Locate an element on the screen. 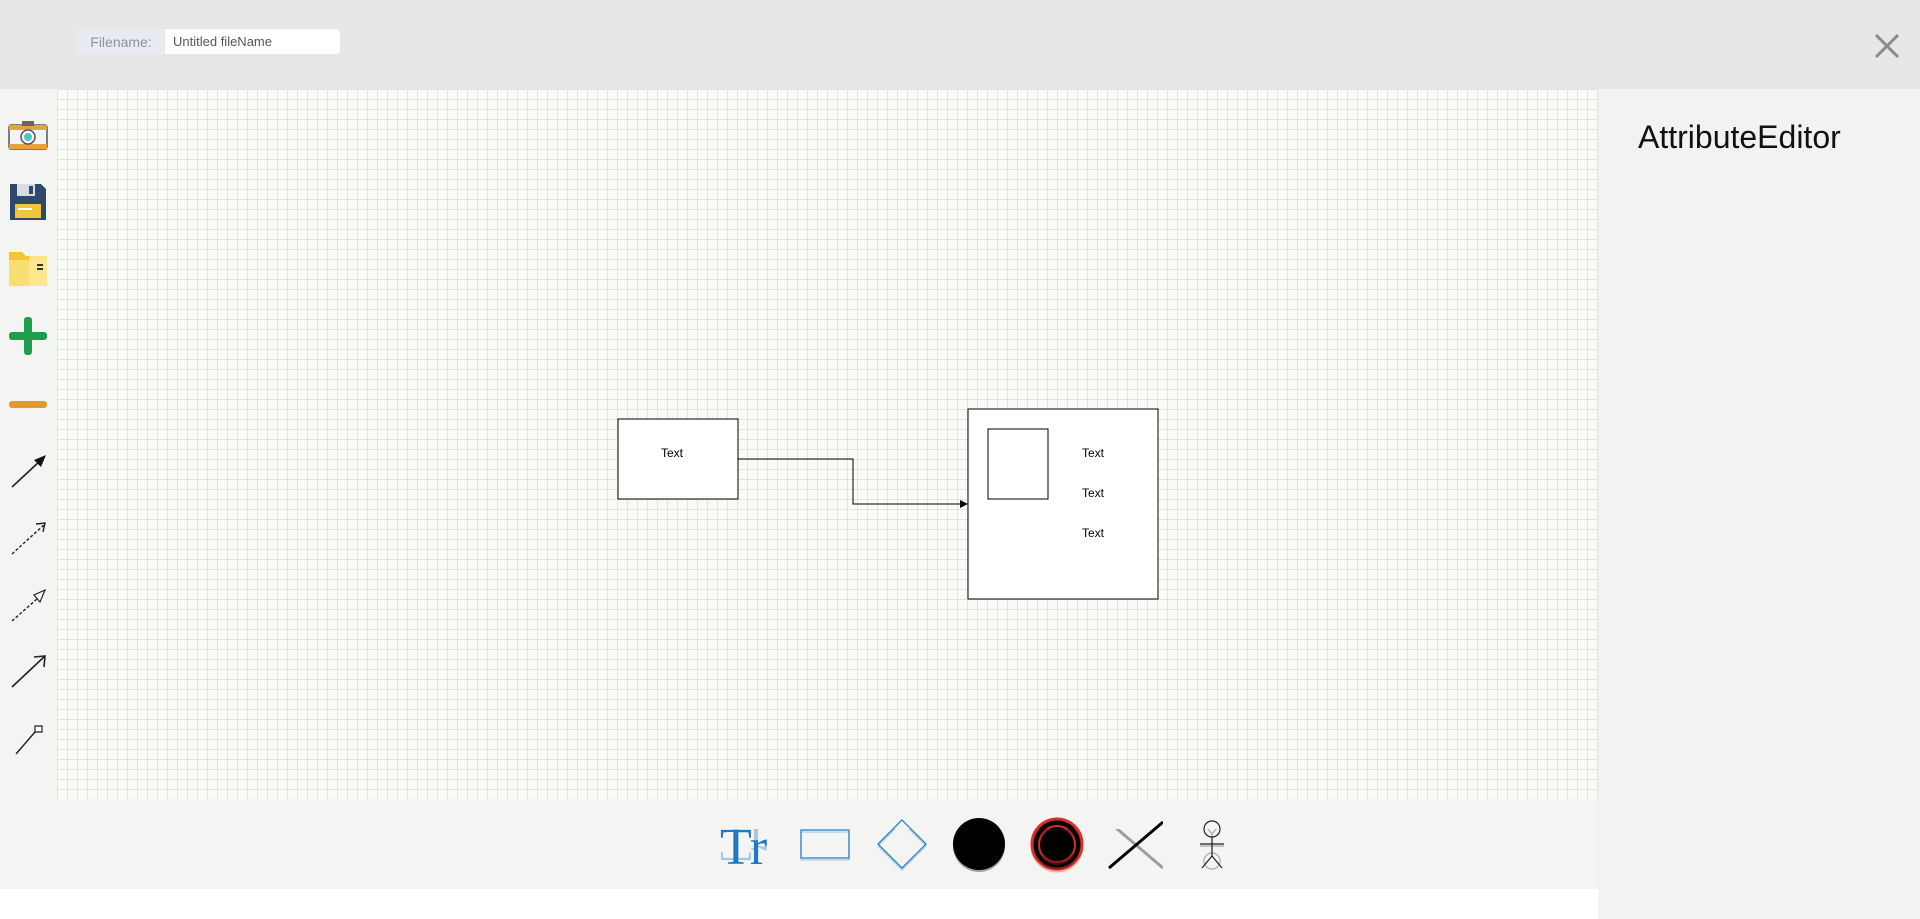  zoom-in-button is located at coordinates (28, 336).